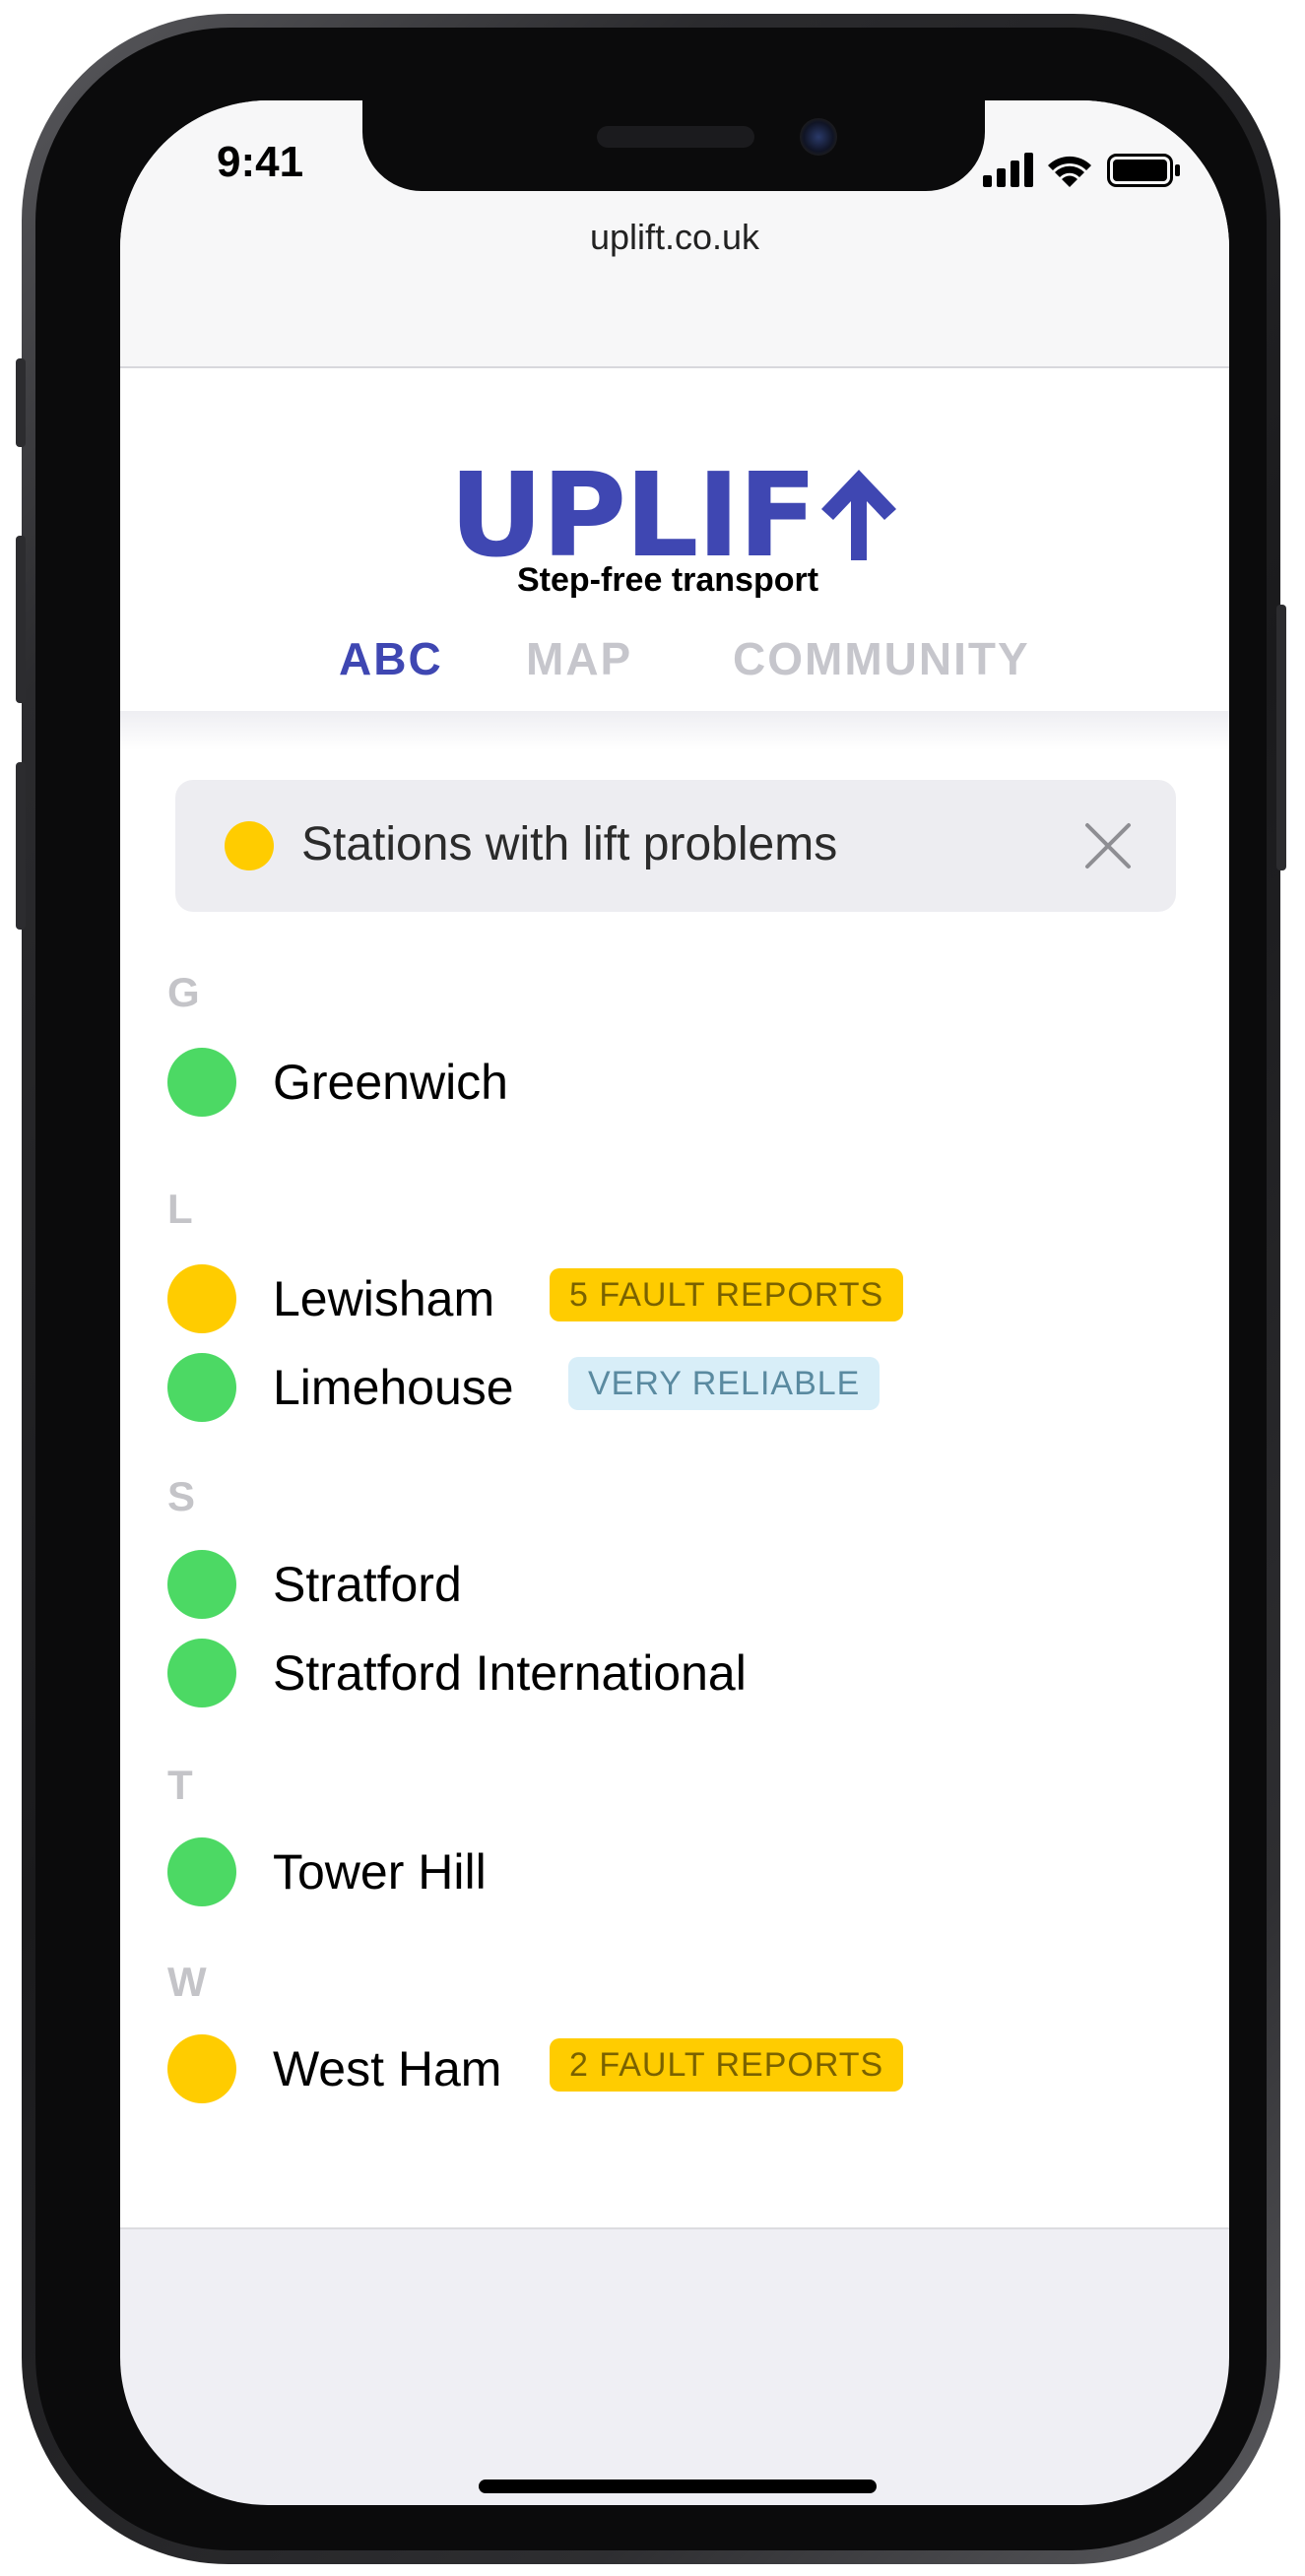  Describe the element at coordinates (367, 1584) in the screenshot. I see `station-name: Stratford` at that location.